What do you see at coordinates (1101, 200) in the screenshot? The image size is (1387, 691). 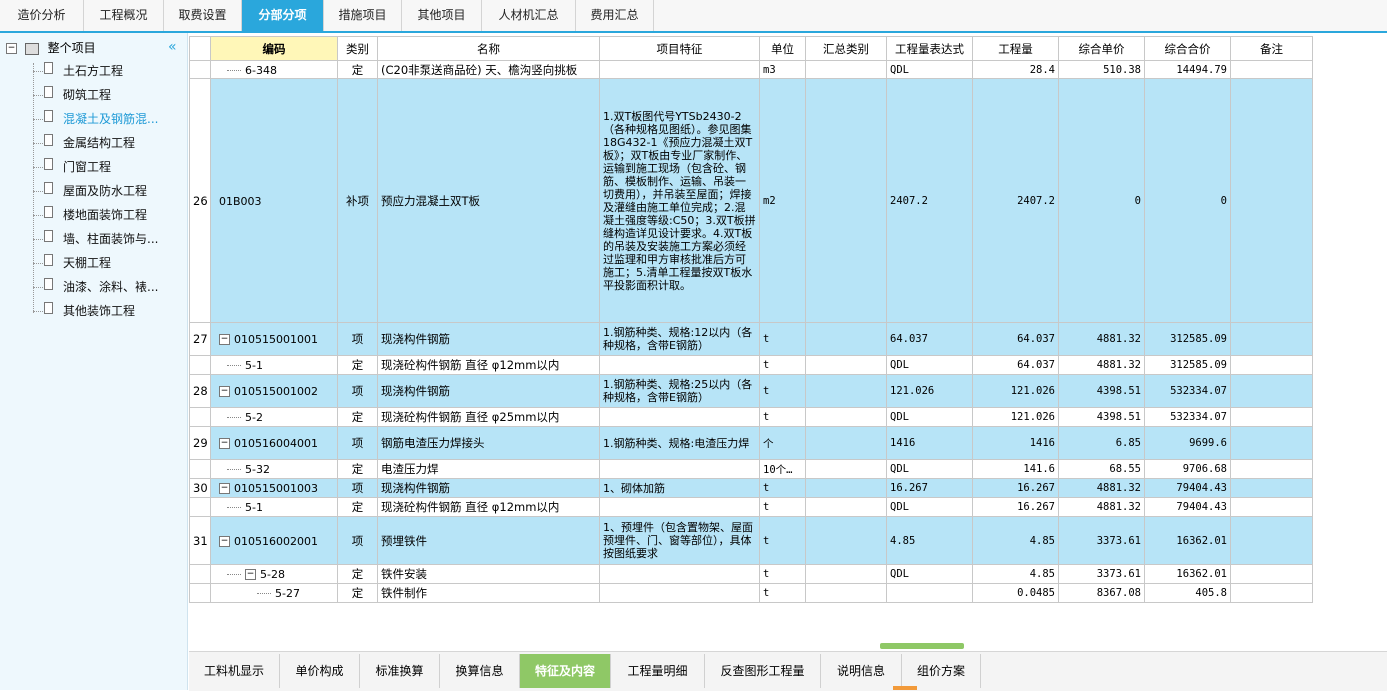 I see `cell-unit-price: 0` at bounding box center [1101, 200].